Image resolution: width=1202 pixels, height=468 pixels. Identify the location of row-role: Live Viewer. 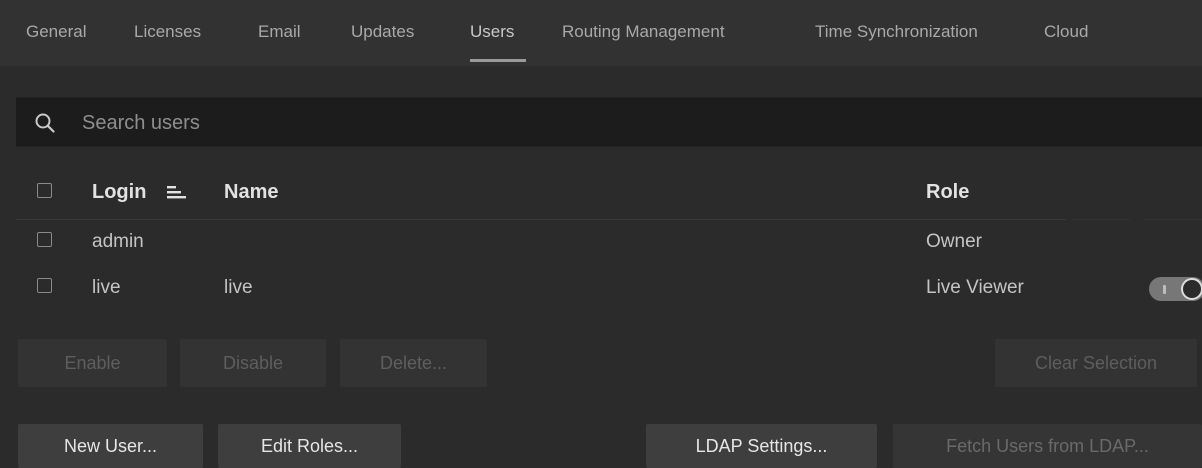
(975, 287).